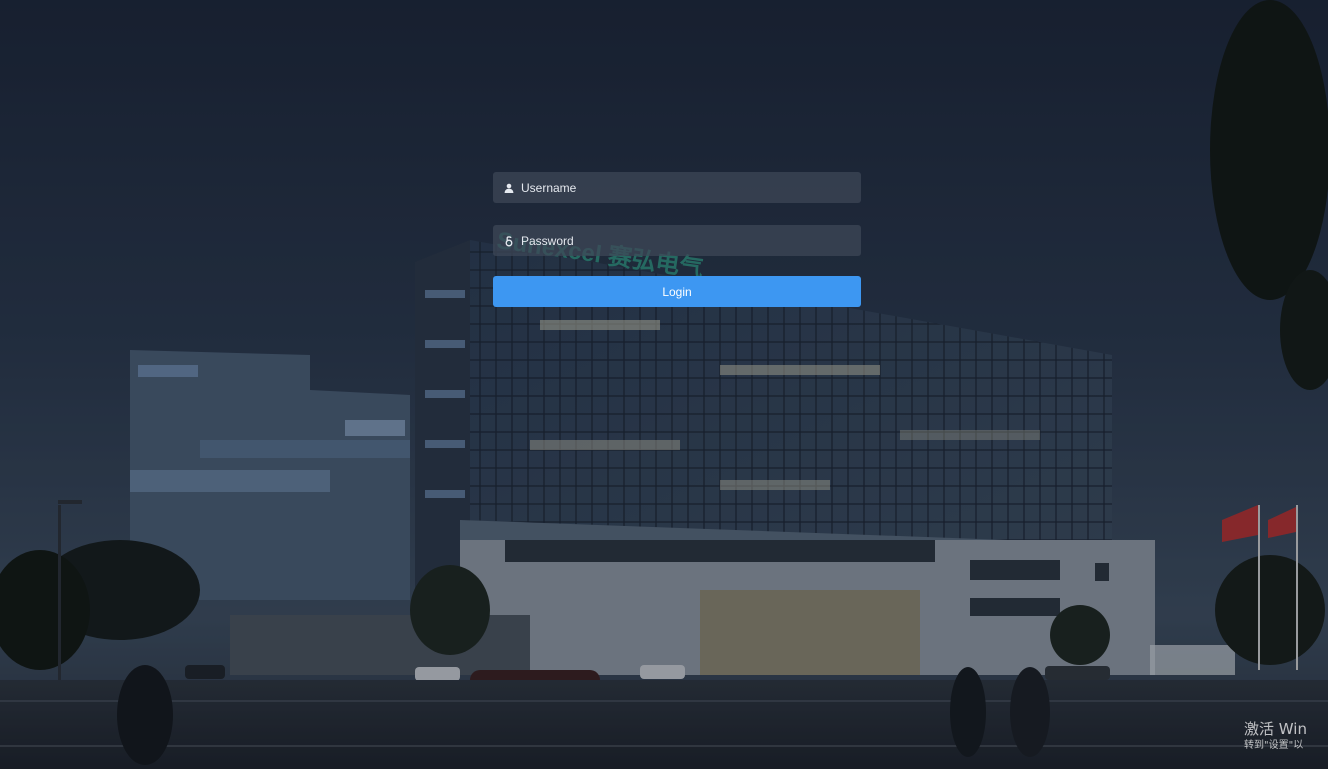 Image resolution: width=1328 pixels, height=769 pixels. Describe the element at coordinates (677, 291) in the screenshot. I see `login-button: Login` at that location.